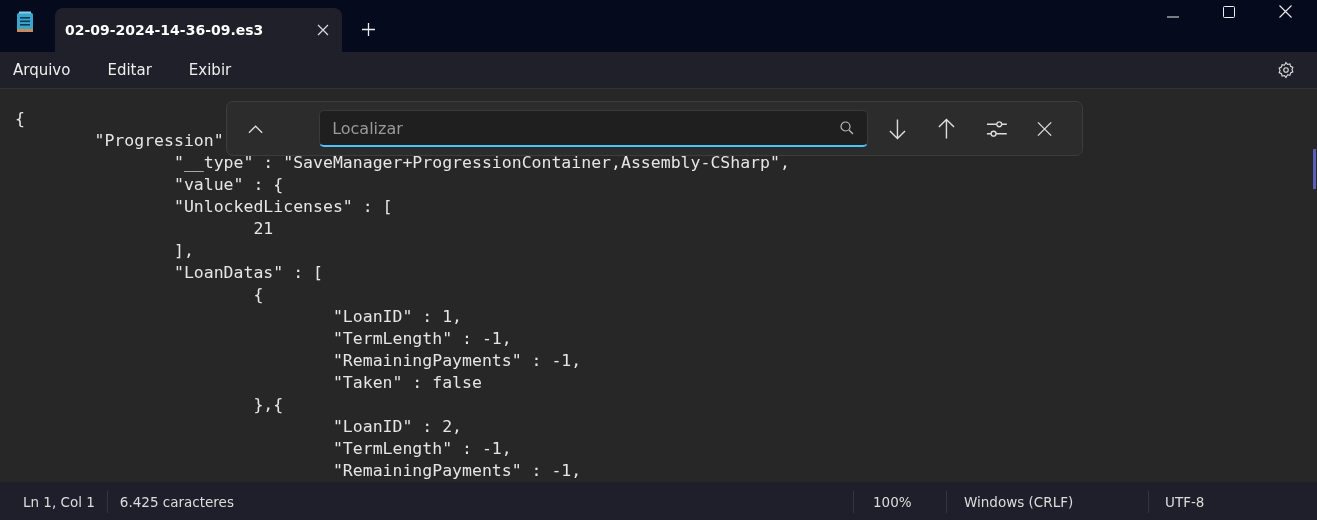 This screenshot has width=1317, height=520. Describe the element at coordinates (42, 70) in the screenshot. I see `menu-item: Arquivo` at that location.